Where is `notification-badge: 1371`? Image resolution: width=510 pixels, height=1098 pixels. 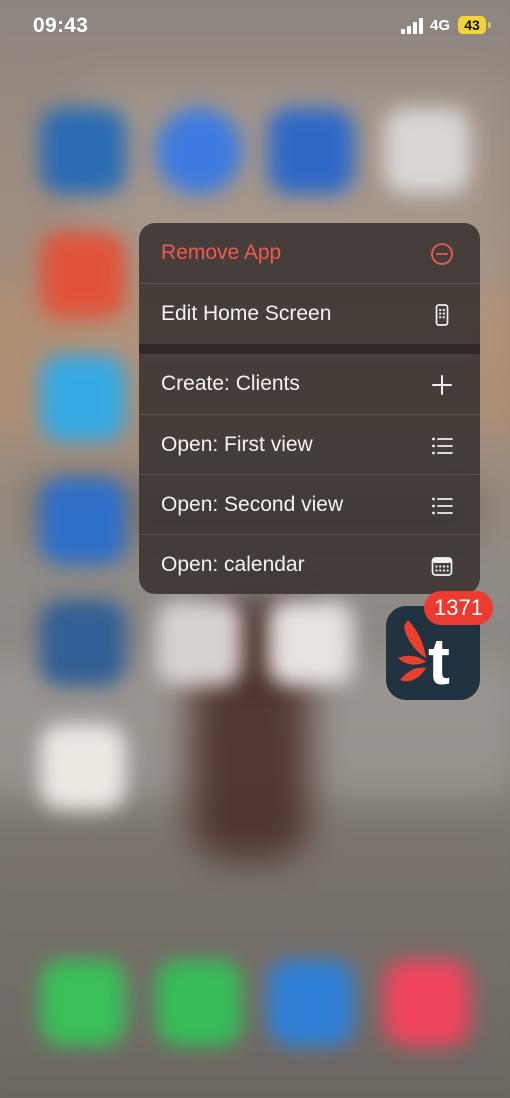 notification-badge: 1371 is located at coordinates (458, 608).